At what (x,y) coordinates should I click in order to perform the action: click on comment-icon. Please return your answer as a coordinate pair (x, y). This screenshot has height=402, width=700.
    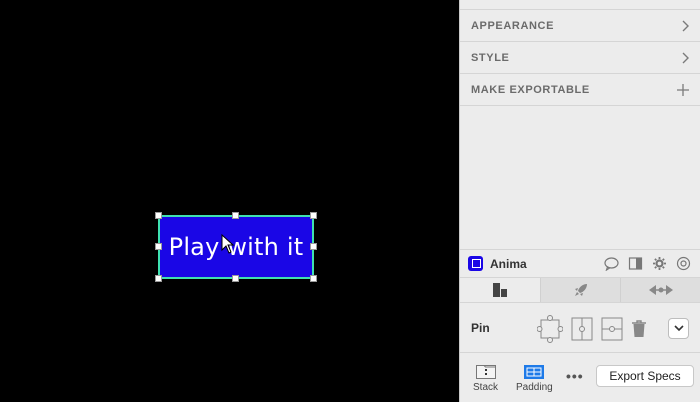
    Looking at the image, I should click on (611, 263).